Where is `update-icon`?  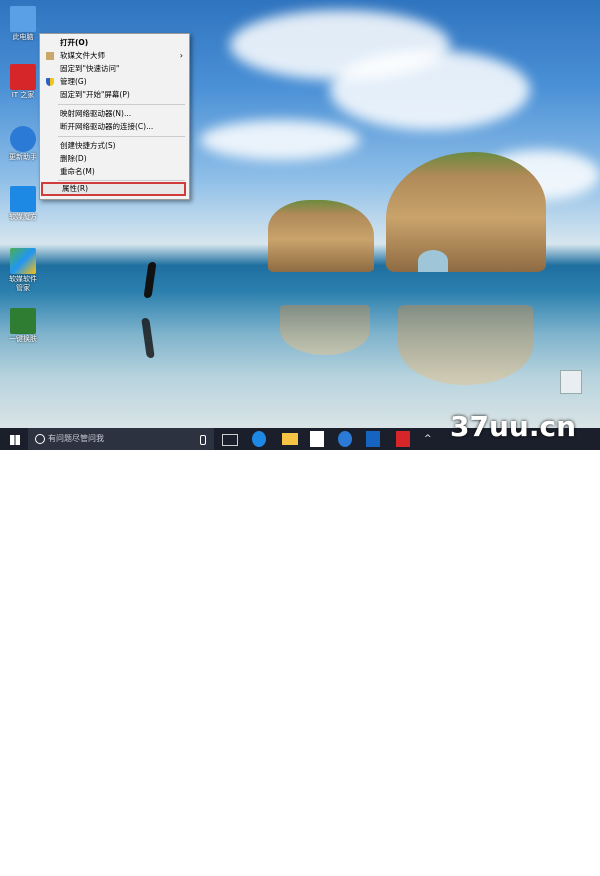 update-icon is located at coordinates (23, 139).